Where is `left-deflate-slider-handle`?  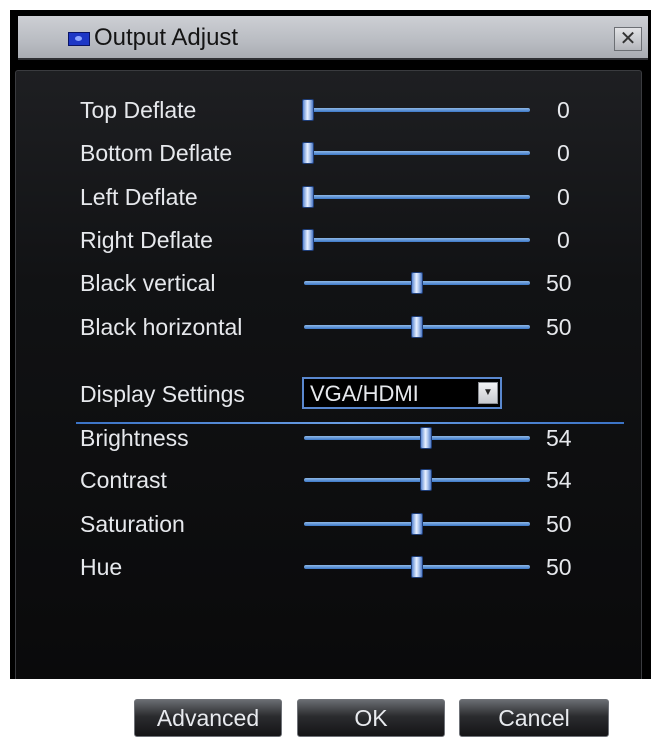
left-deflate-slider-handle is located at coordinates (308, 197).